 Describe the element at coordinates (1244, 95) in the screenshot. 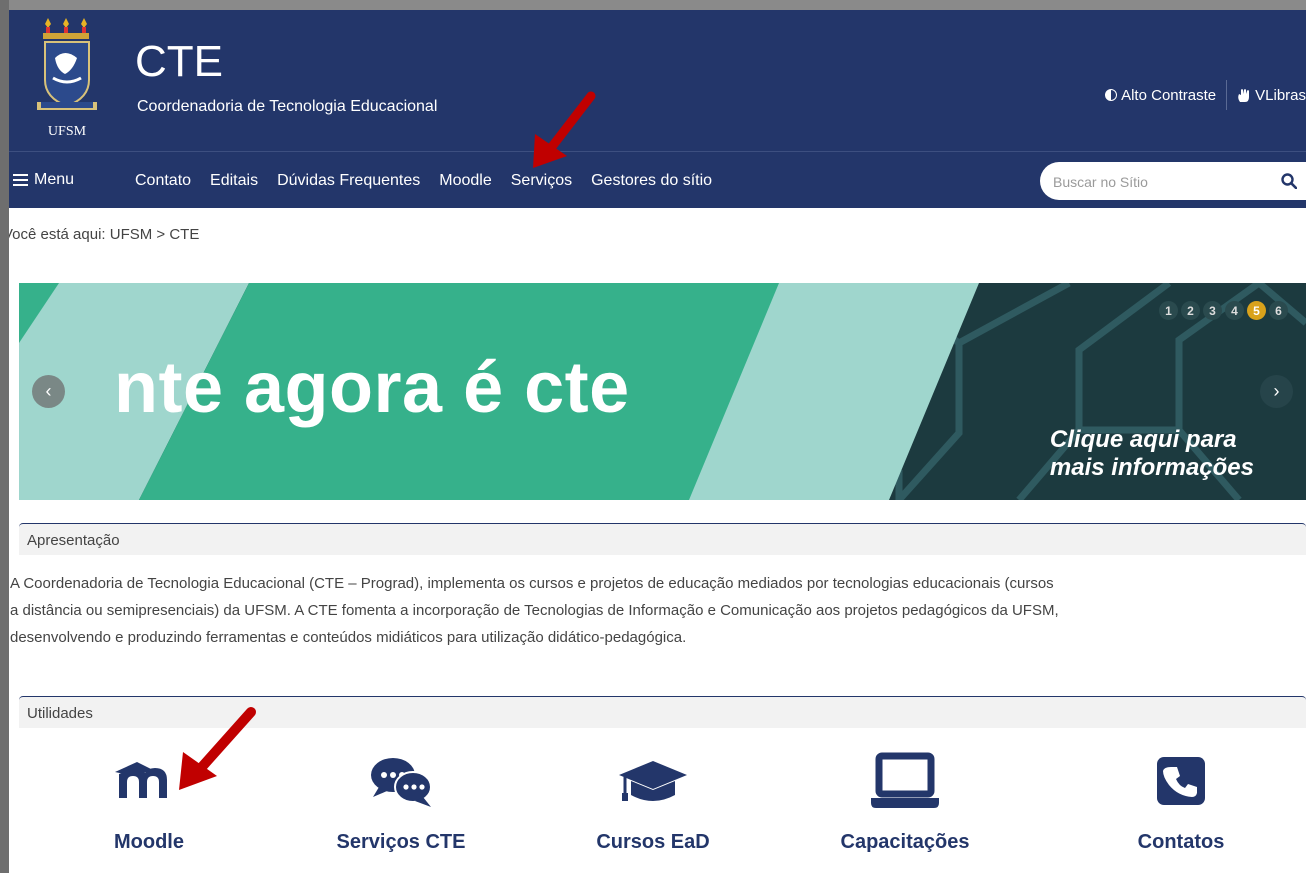

I see `hand-icon` at that location.